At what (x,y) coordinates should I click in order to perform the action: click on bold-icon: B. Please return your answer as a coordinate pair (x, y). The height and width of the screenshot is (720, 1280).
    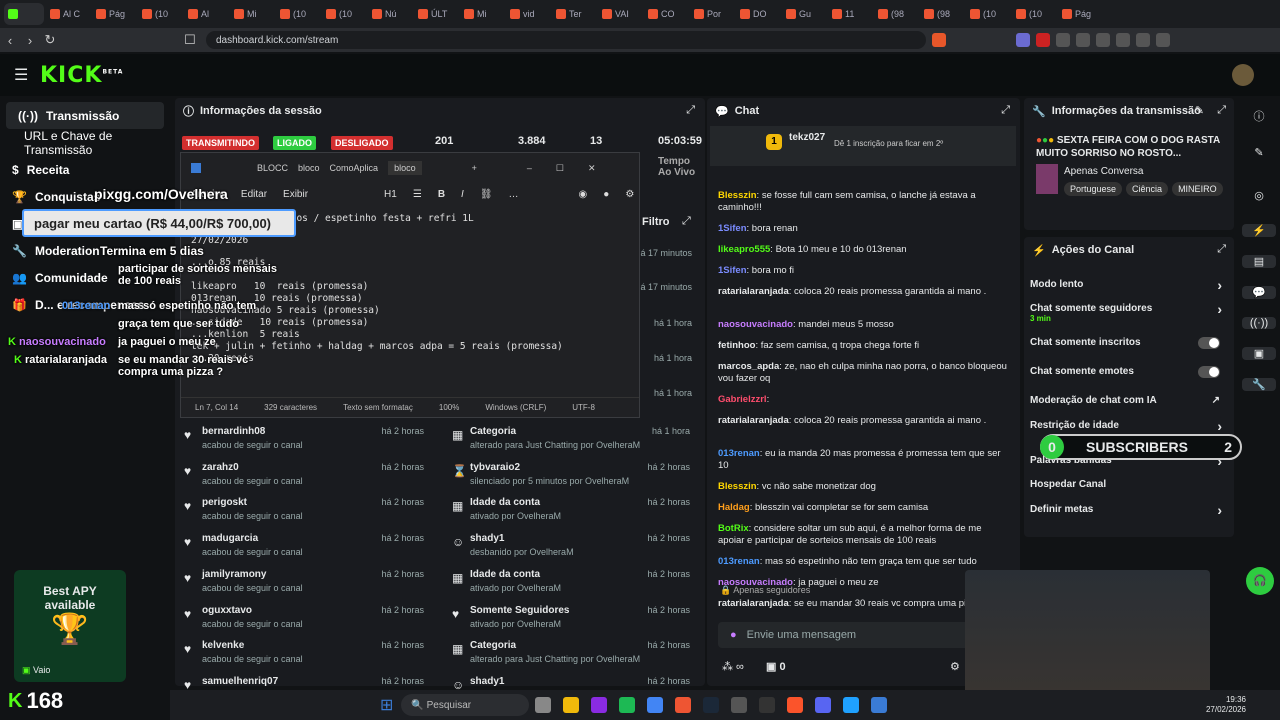
    Looking at the image, I should click on (441, 194).